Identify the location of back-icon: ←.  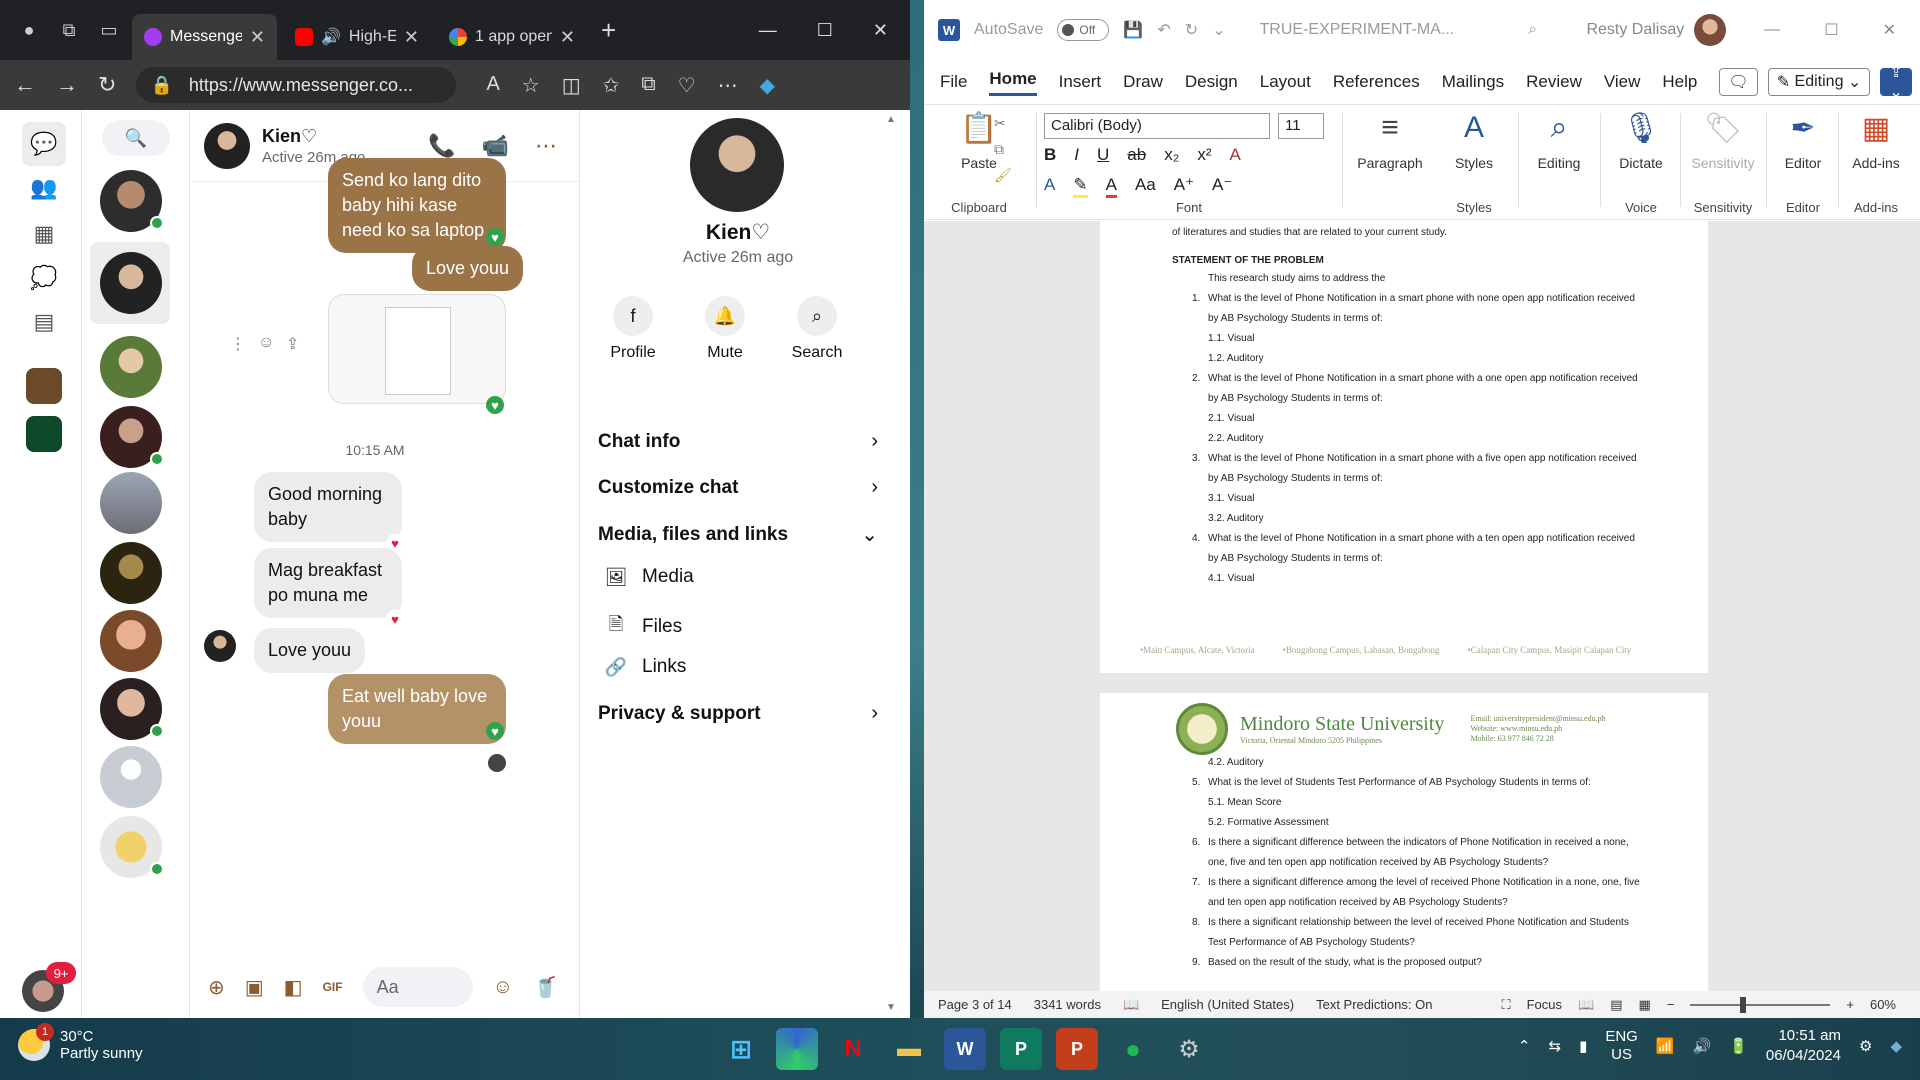
(25, 85).